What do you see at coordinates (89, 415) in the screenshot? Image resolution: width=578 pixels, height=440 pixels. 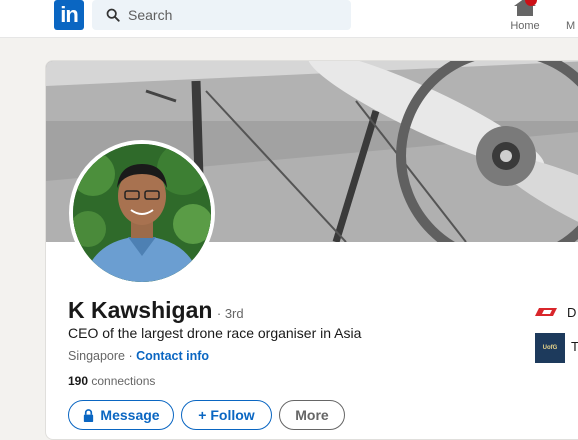 I see `lock-icon` at bounding box center [89, 415].